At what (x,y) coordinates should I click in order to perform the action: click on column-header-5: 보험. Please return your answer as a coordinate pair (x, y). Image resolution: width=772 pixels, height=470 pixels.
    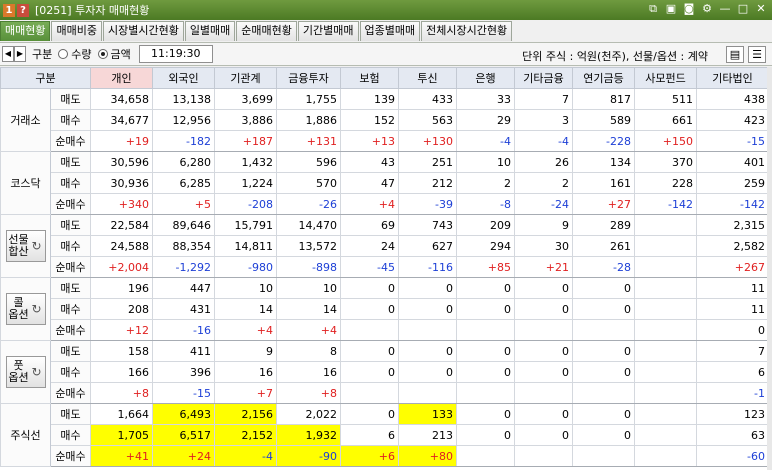
    Looking at the image, I should click on (369, 78).